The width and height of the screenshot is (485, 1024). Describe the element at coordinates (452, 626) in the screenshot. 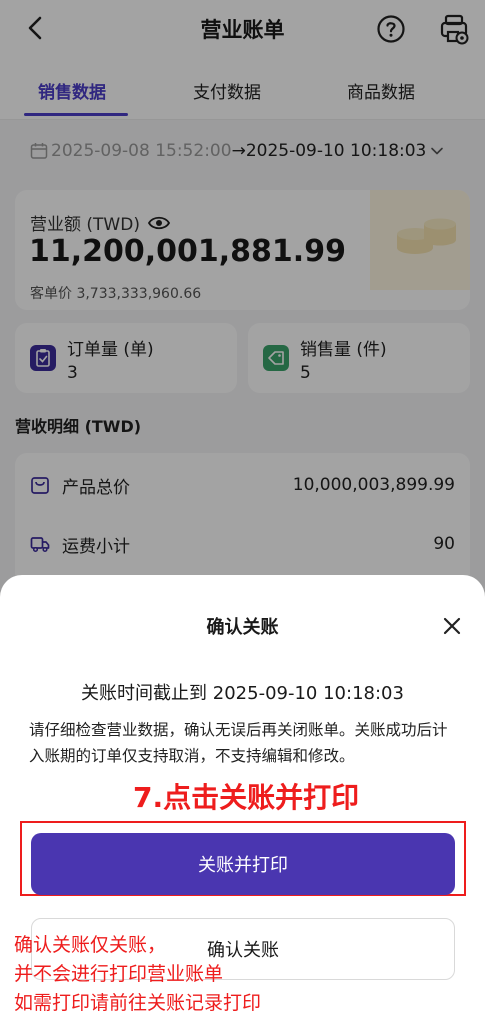

I see `close-icon` at that location.